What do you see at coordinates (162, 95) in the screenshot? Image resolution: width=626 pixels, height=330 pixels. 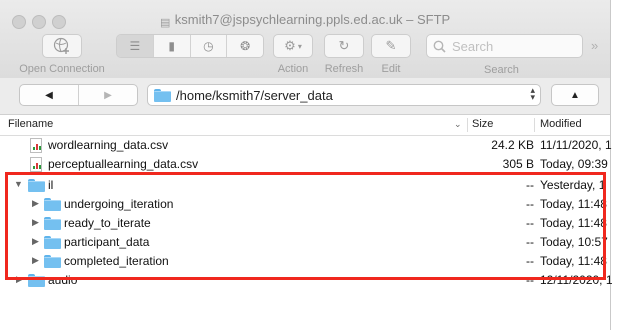 I see `folder-icon` at bounding box center [162, 95].